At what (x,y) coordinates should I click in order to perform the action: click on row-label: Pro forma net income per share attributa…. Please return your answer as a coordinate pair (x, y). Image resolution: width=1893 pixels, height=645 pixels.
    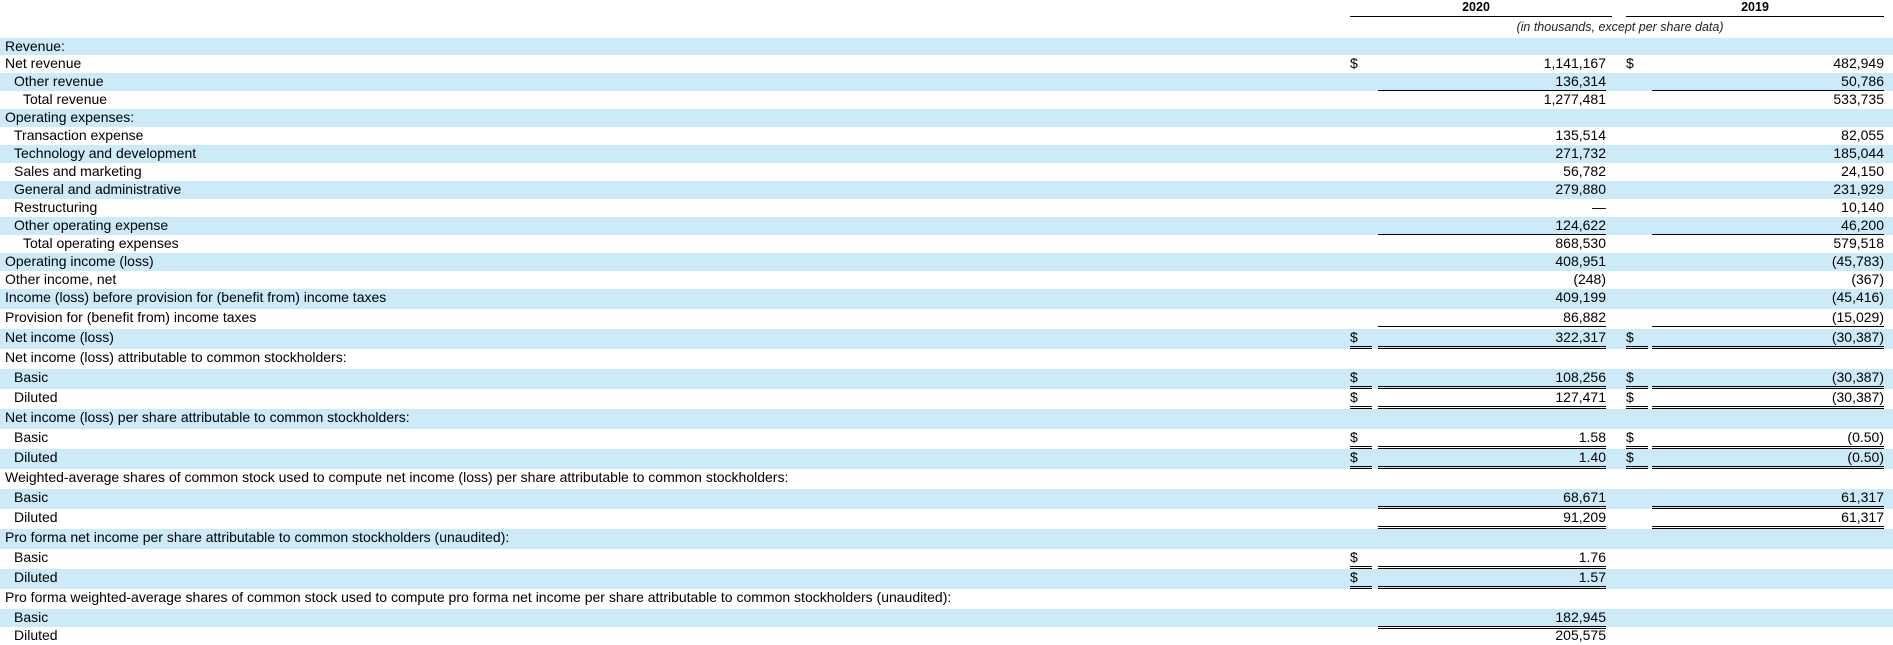
    Looking at the image, I should click on (257, 537).